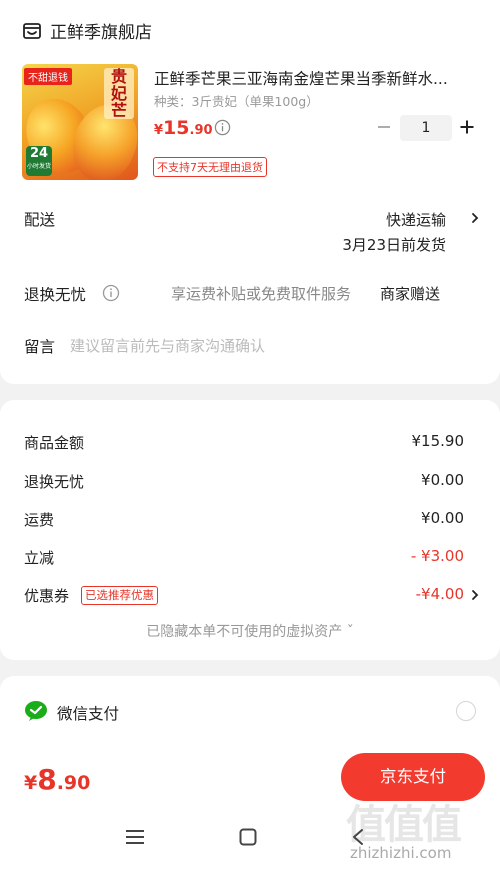  Describe the element at coordinates (426, 128) in the screenshot. I see `quantity-value: 1` at that location.